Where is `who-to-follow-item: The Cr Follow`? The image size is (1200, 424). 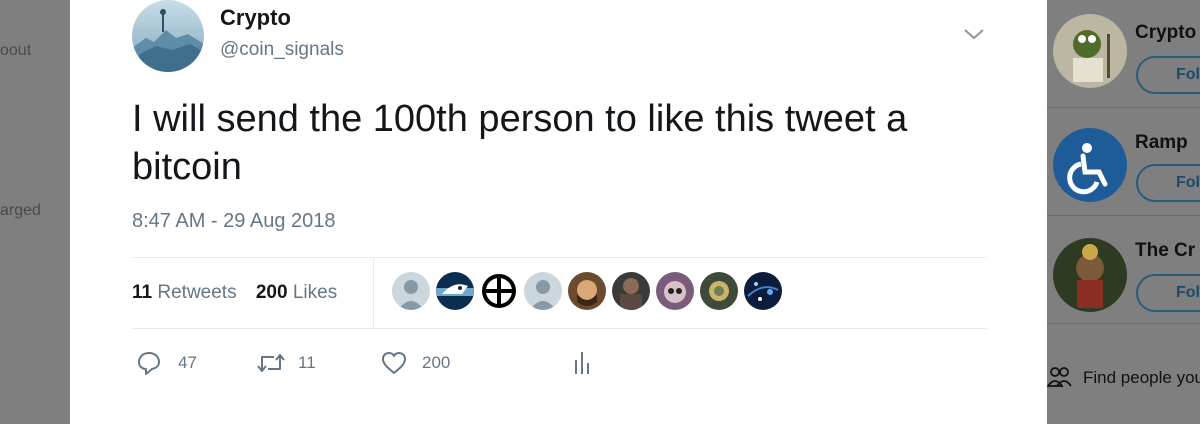
who-to-follow-item: The Cr Follow is located at coordinates (1123, 270).